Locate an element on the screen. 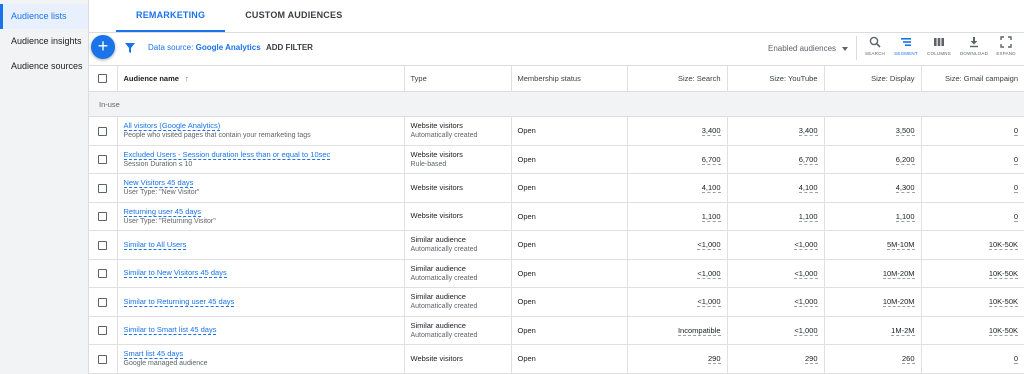 The height and width of the screenshot is (374, 1024). columns-icon is located at coordinates (939, 42).